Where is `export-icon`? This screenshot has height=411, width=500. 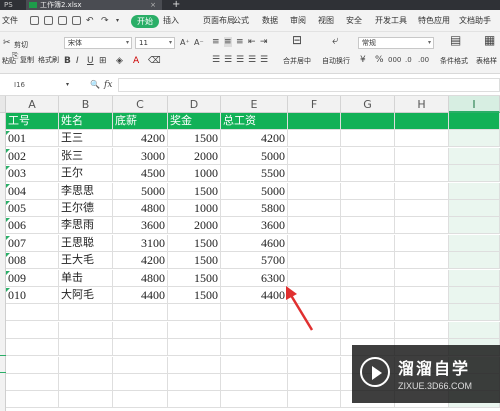
export-icon is located at coordinates (48, 20).